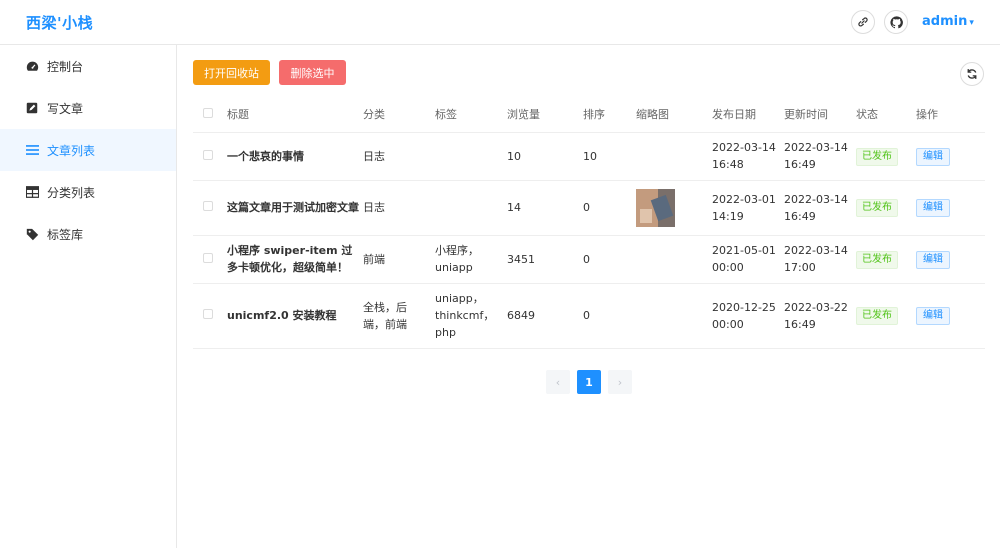 This screenshot has width=1000, height=548. Describe the element at coordinates (295, 316) in the screenshot. I see `article-title: unicmf2.0 安装教程` at that location.